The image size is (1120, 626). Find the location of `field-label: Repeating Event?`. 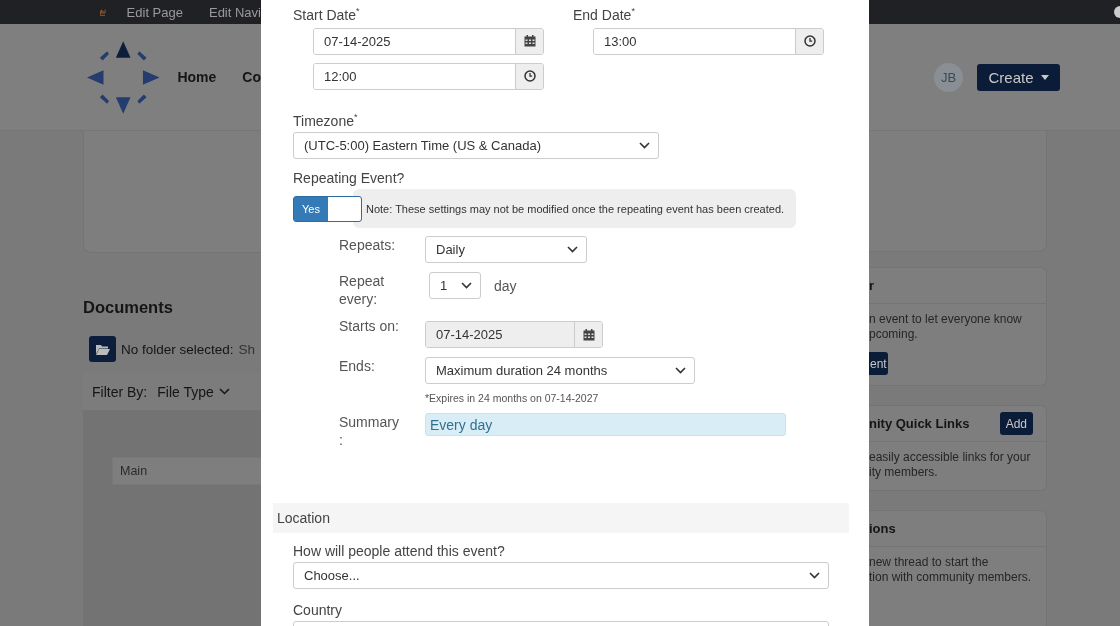

field-label: Repeating Event? is located at coordinates (349, 178).